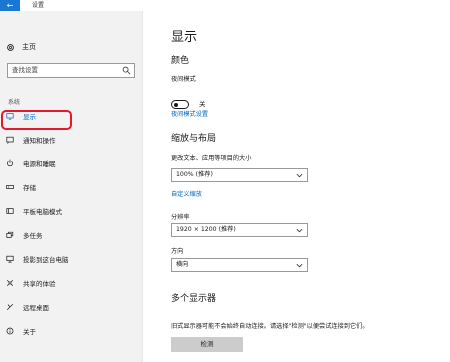 The image size is (450, 362). I want to click on custom-scale-link: 自定义缩放, so click(186, 193).